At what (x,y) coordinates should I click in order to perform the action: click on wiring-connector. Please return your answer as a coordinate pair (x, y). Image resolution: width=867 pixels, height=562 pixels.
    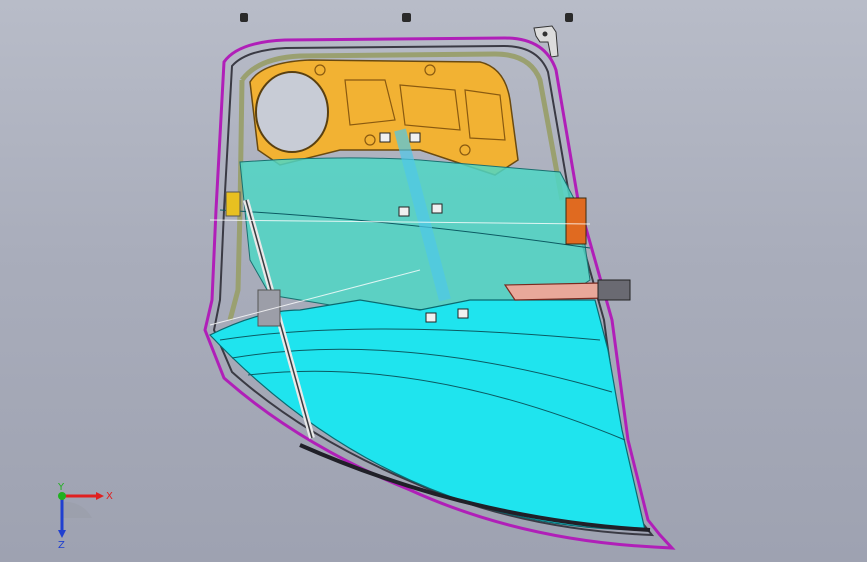
    Looking at the image, I should click on (576, 221).